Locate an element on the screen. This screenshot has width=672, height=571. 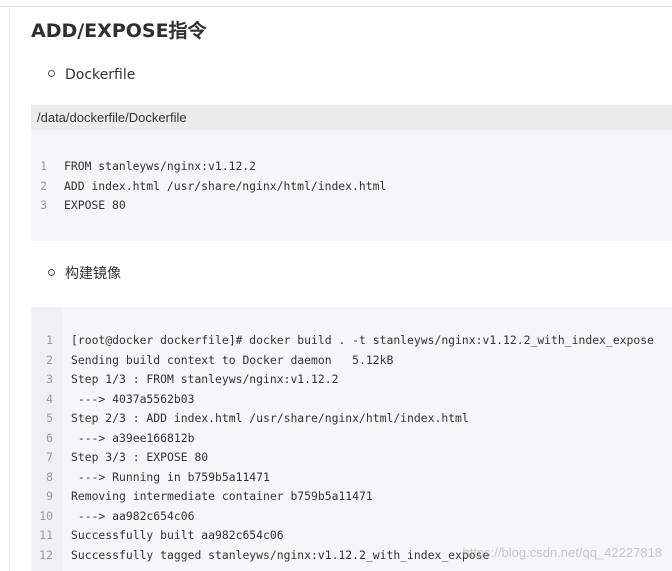
code-text: ---> aa982c654c06 is located at coordinates (133, 515).